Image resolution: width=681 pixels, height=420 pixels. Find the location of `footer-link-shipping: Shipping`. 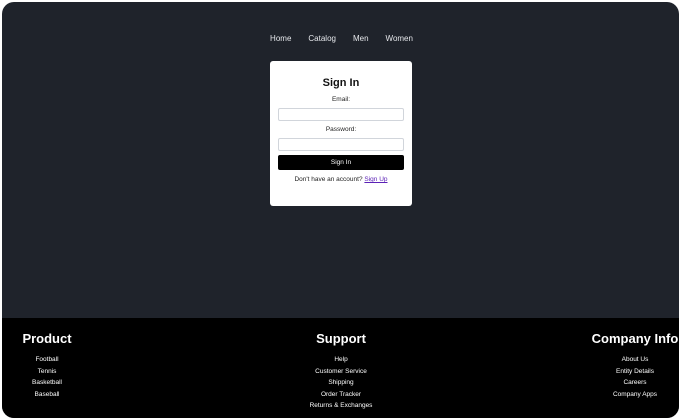

footer-link-shipping: Shipping is located at coordinates (341, 383).